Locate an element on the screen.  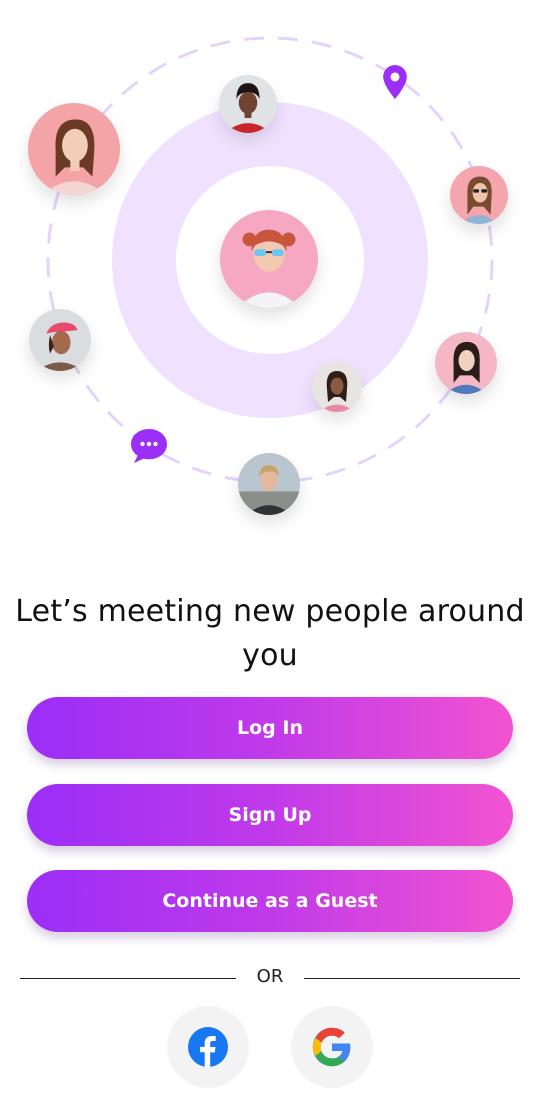
facebook-login-button is located at coordinates (208, 1047).